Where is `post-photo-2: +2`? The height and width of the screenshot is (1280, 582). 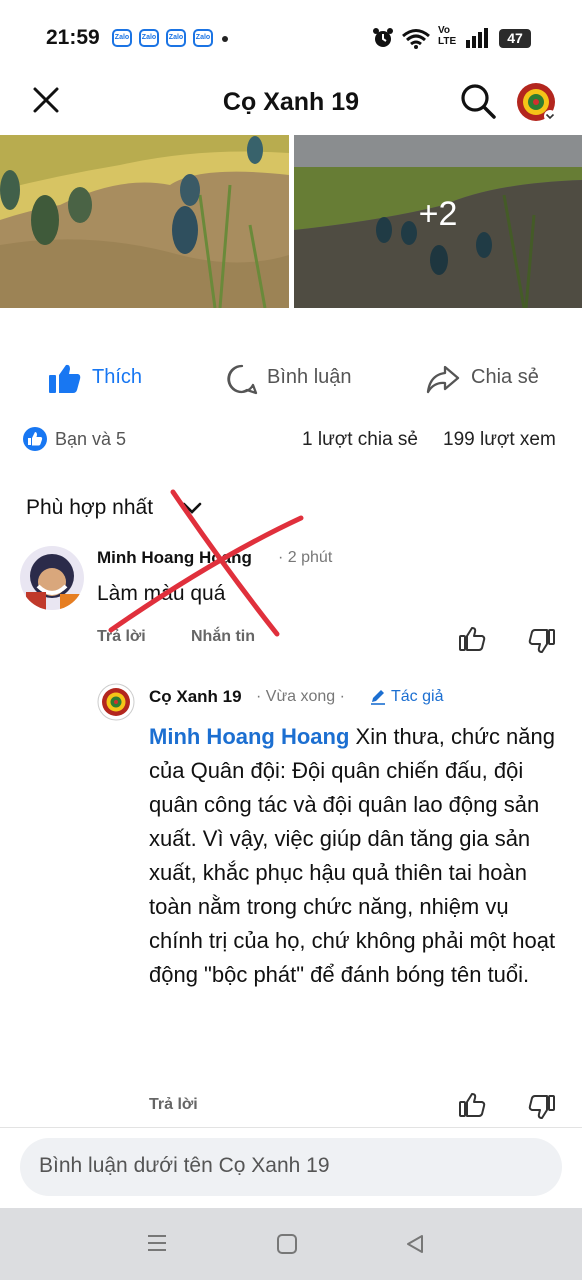 post-photo-2: +2 is located at coordinates (438, 221).